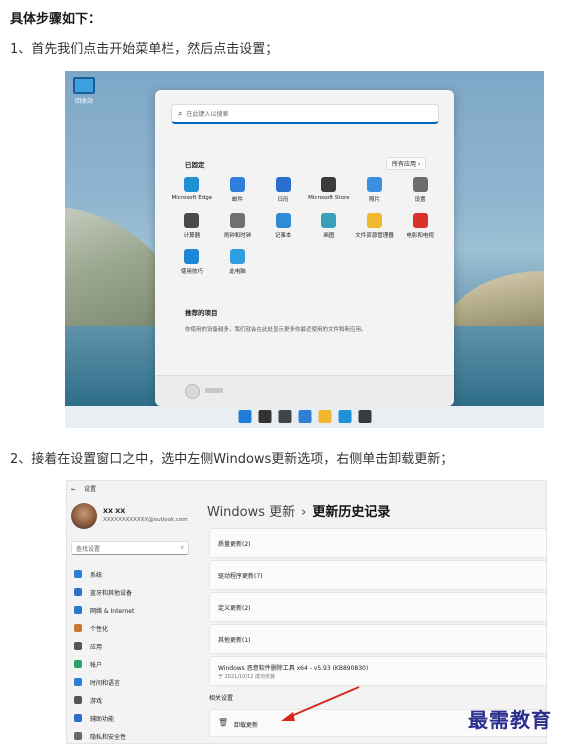 The image size is (587, 747). What do you see at coordinates (244, 416) in the screenshot?
I see `start-icon` at bounding box center [244, 416].